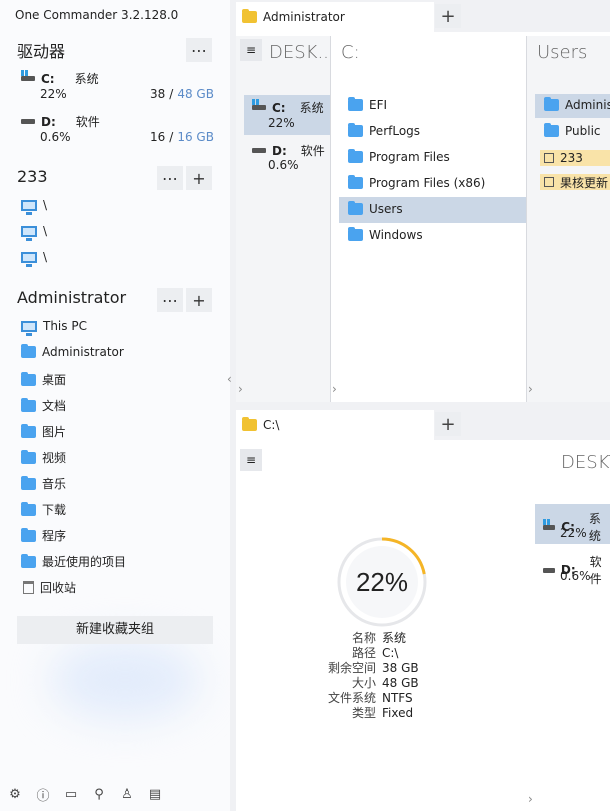 The image size is (610, 811). Describe the element at coordinates (382, 713) in the screenshot. I see `prop-row: 类型 Fixed` at that location.